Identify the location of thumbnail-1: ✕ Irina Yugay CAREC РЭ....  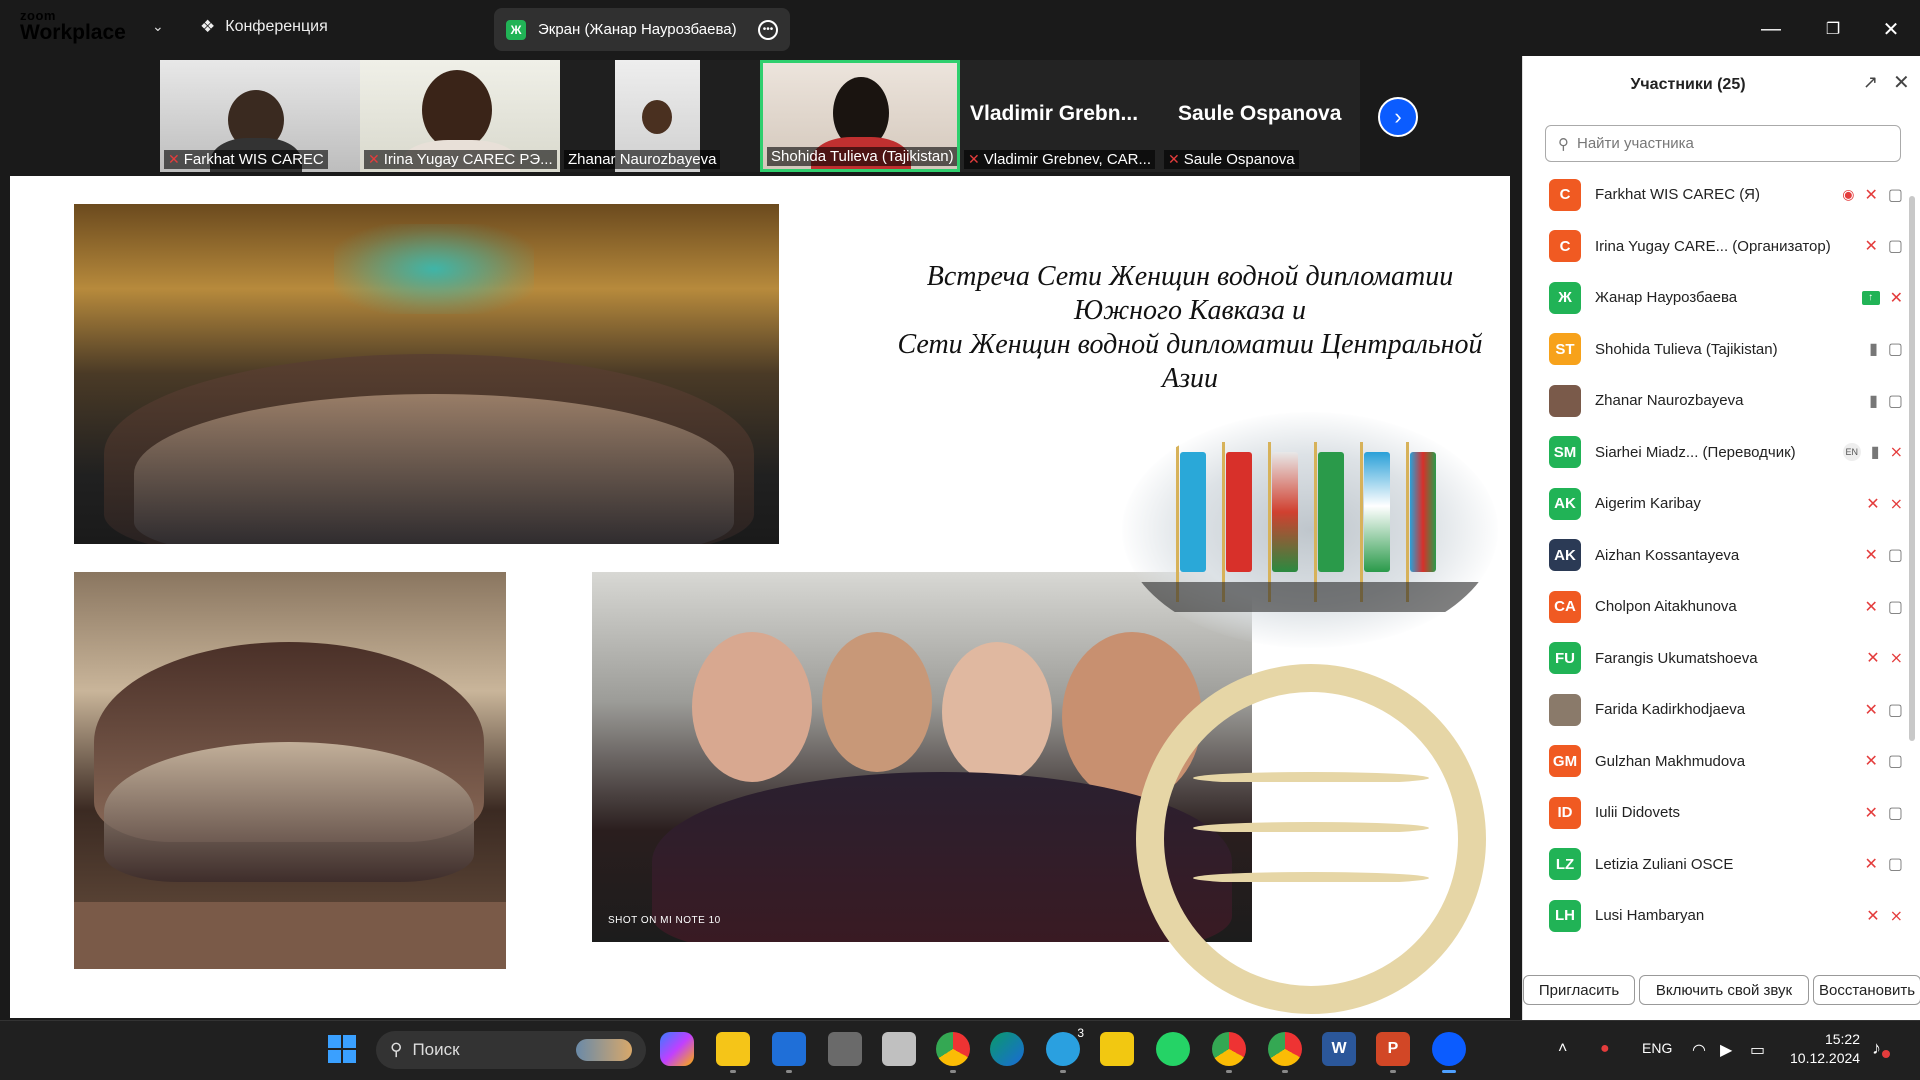
(460, 116).